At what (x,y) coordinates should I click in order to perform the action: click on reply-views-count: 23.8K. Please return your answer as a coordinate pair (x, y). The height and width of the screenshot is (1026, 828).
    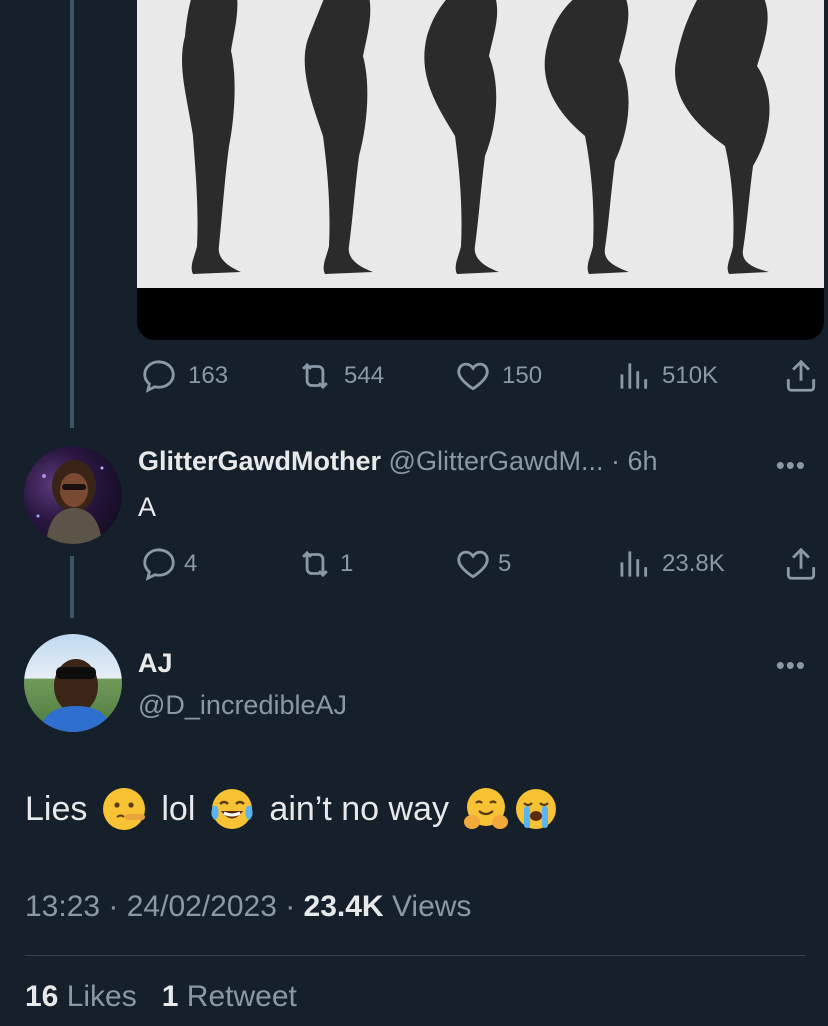
    Looking at the image, I should click on (693, 563).